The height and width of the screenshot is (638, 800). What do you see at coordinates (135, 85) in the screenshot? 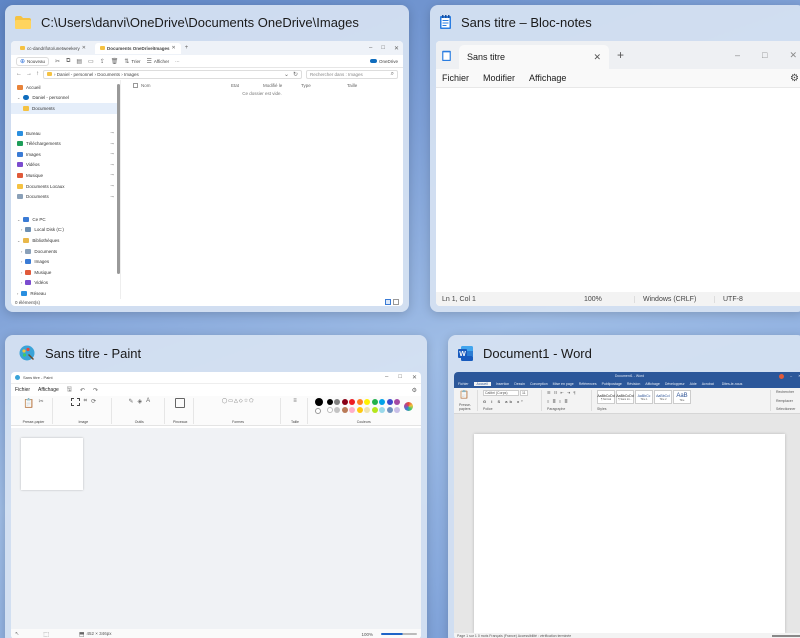
I see `select-all-checkbox` at bounding box center [135, 85].